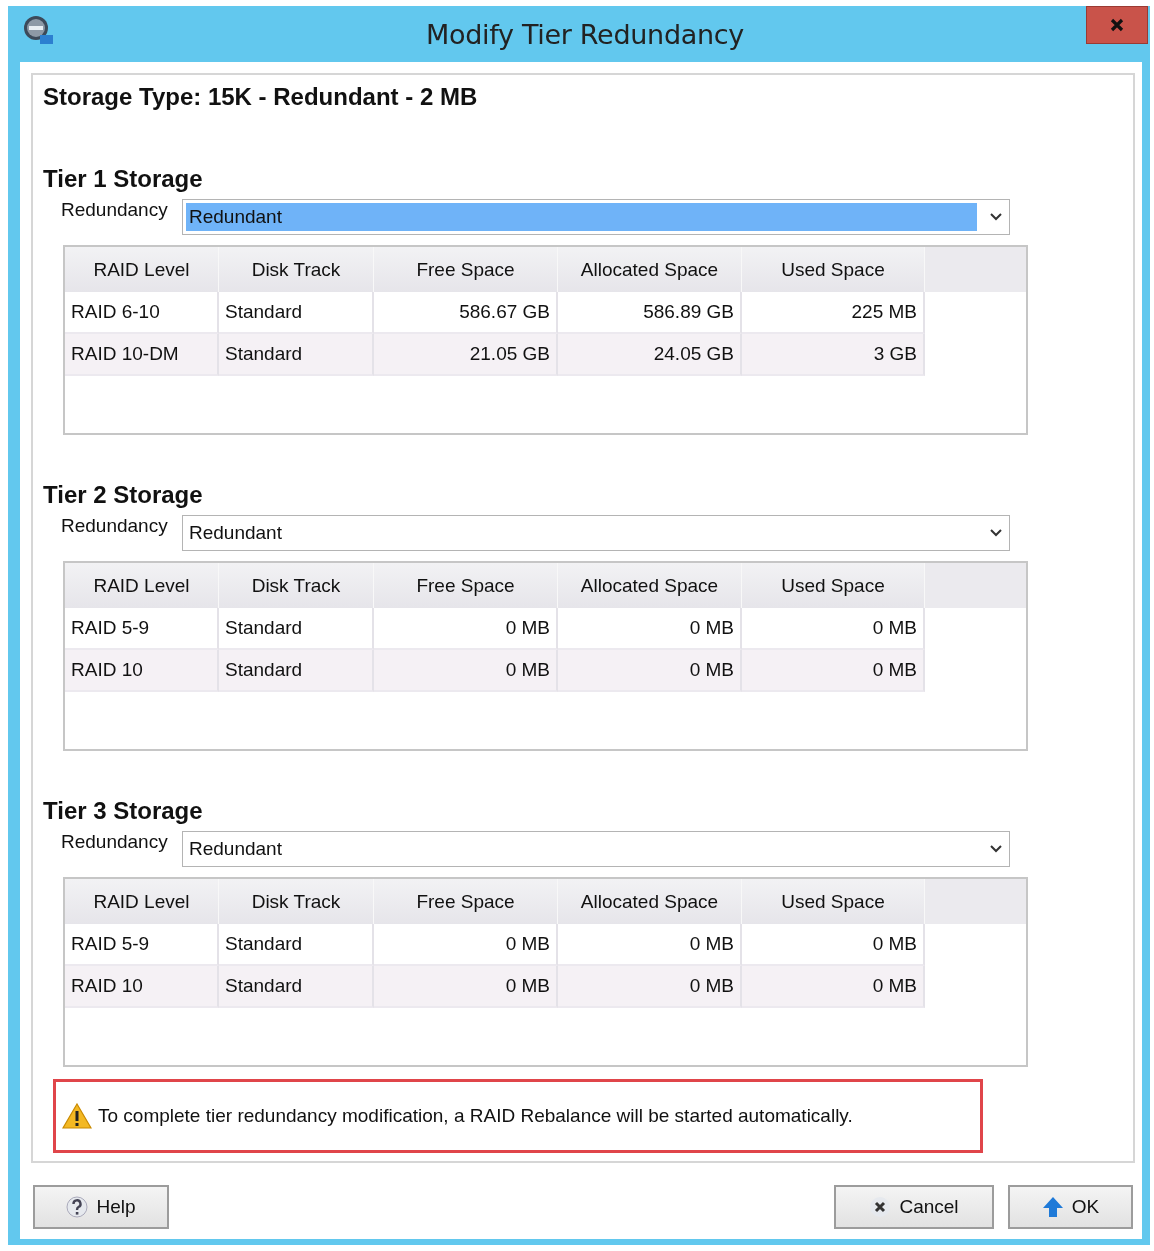 This screenshot has height=1251, width=1154. Describe the element at coordinates (261, 97) in the screenshot. I see `storage-type-heading: Storage Type: 15K - Redundant - 2 MB` at that location.